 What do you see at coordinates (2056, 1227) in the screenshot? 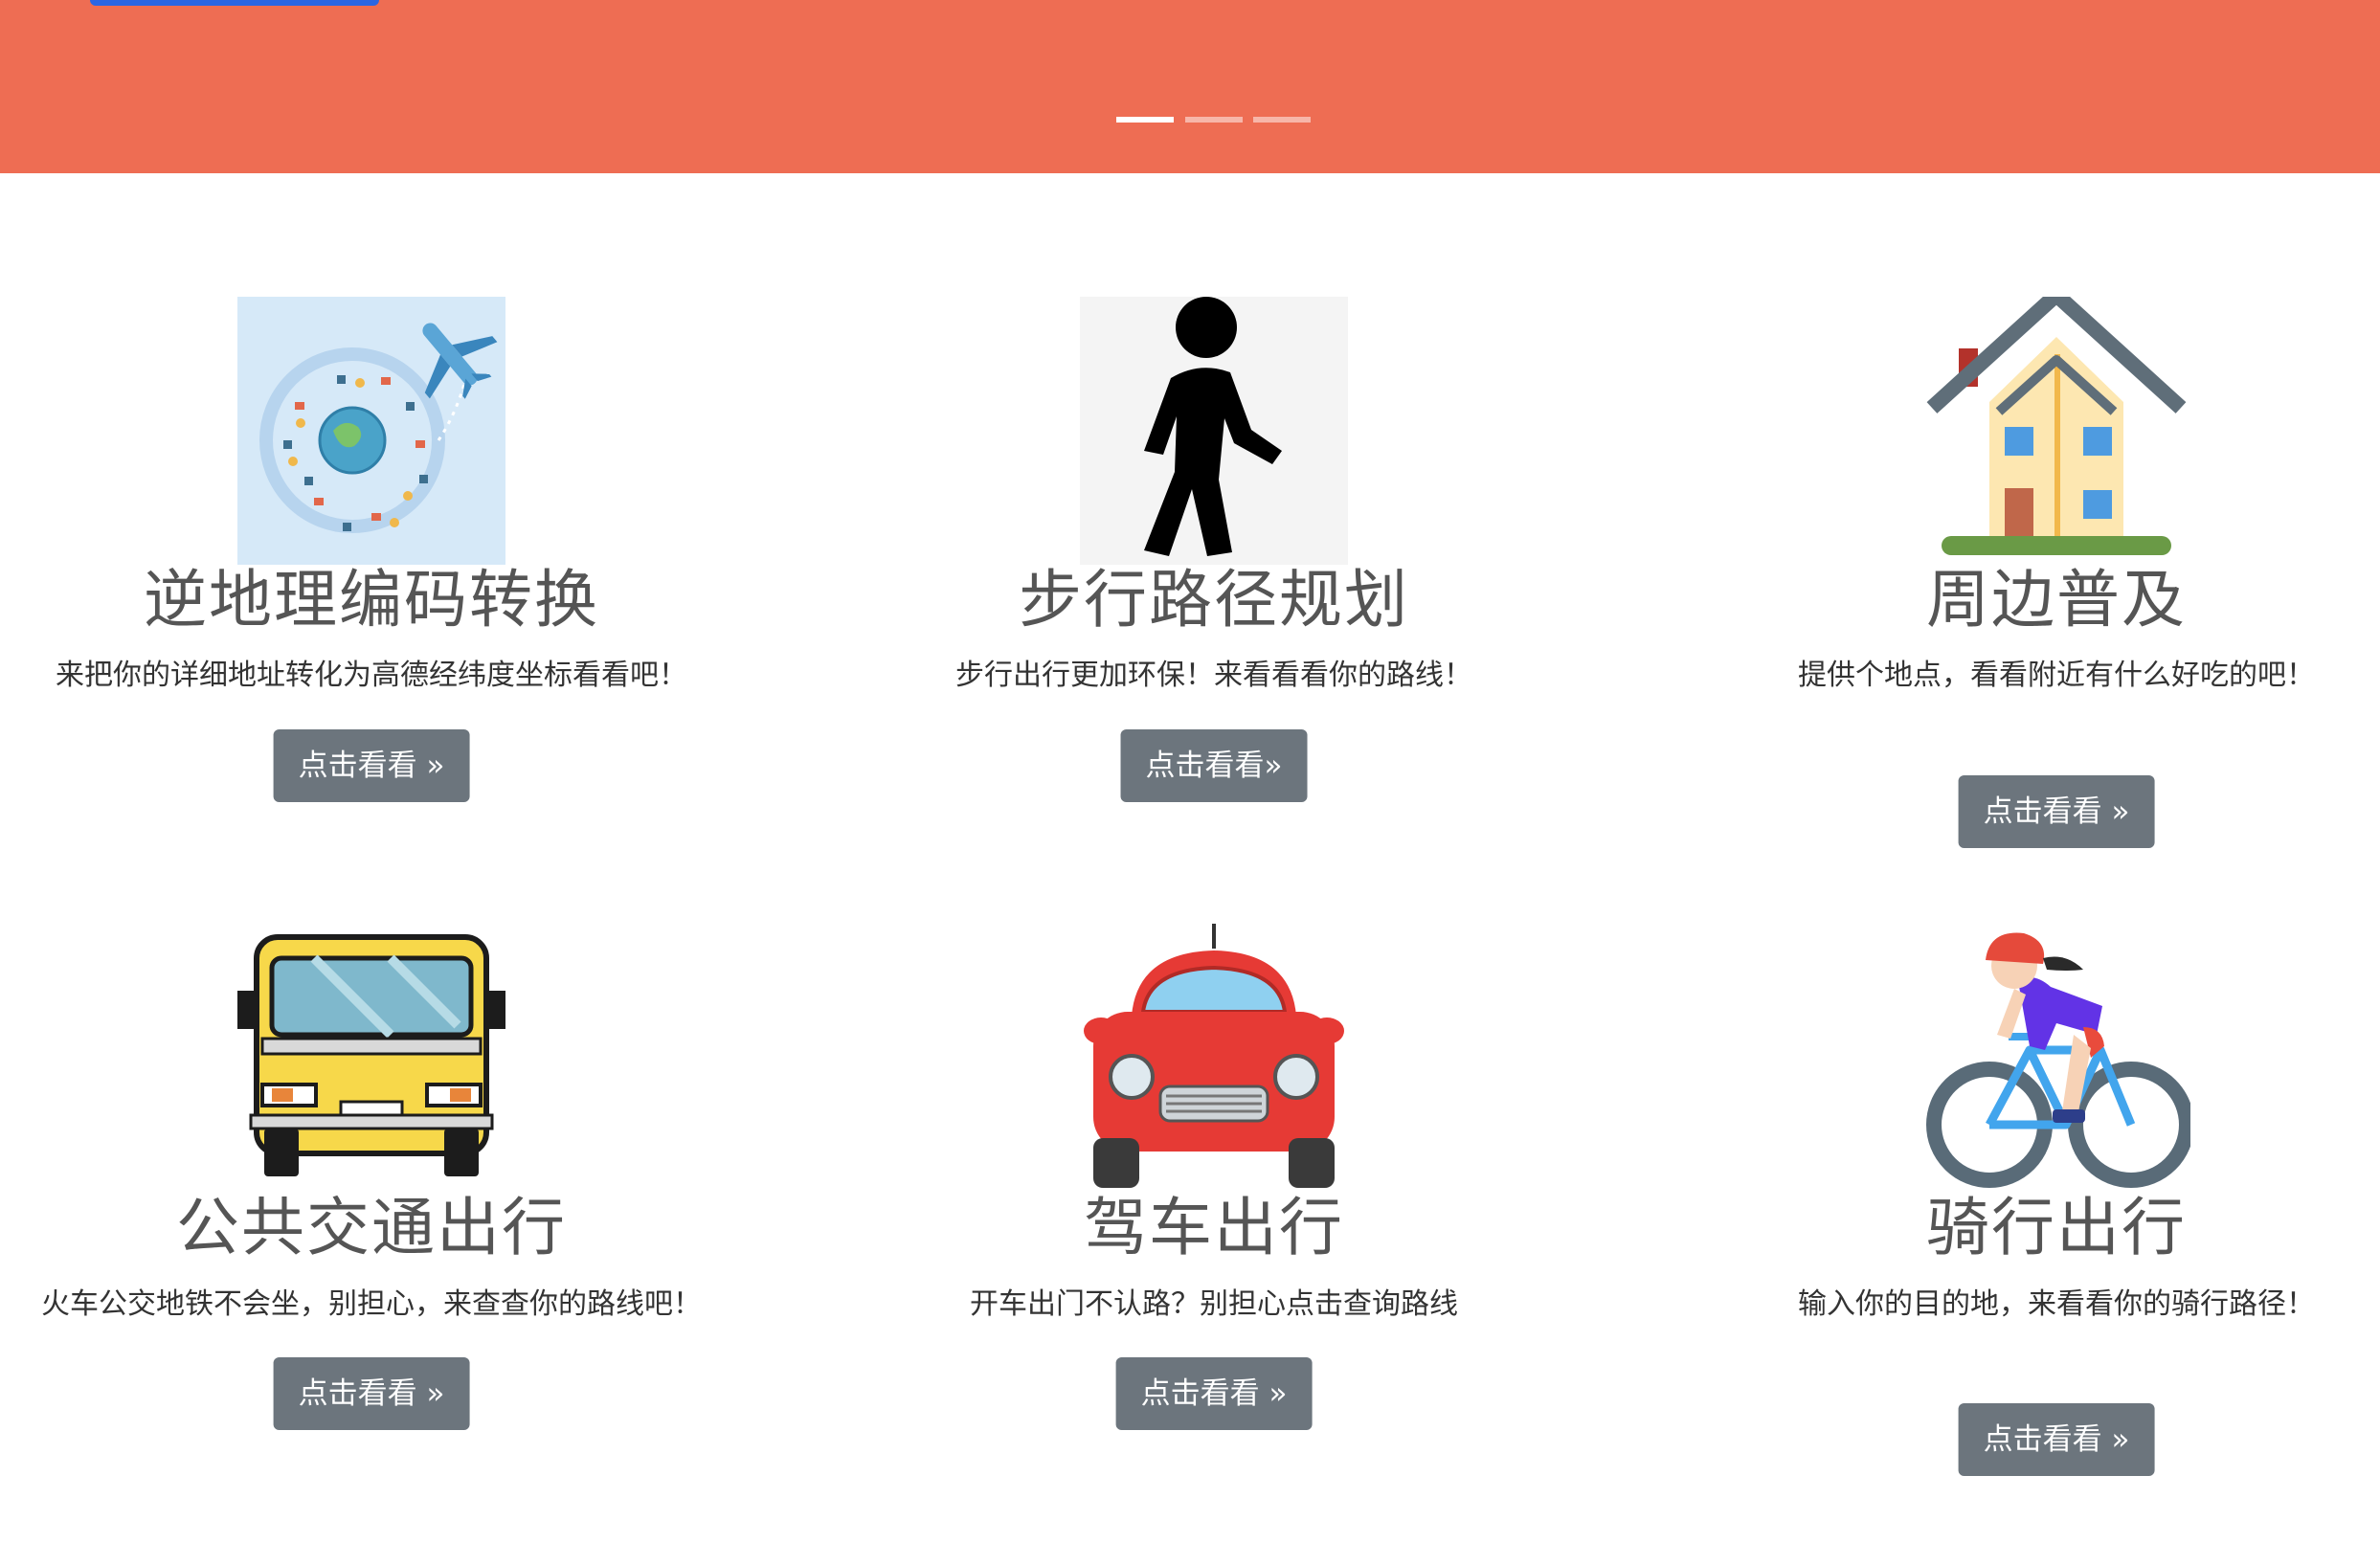
I see `card-title: 骑行出行` at bounding box center [2056, 1227].